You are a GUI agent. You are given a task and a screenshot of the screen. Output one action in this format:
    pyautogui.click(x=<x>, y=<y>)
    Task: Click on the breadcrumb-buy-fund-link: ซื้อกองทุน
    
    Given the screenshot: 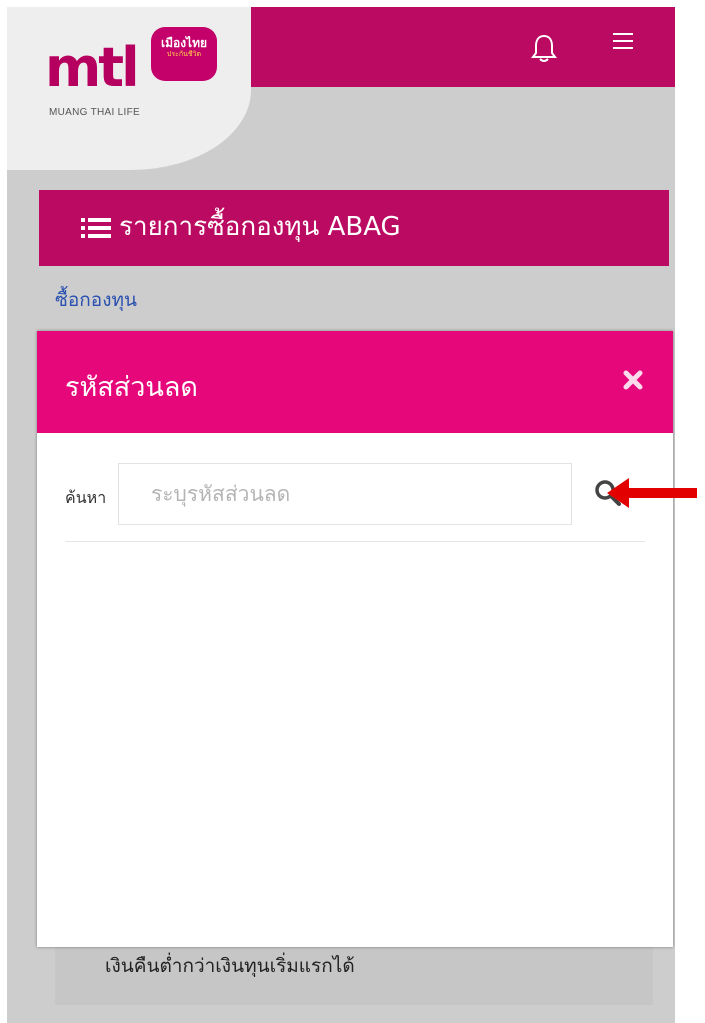 What is the action you would take?
    pyautogui.click(x=96, y=300)
    